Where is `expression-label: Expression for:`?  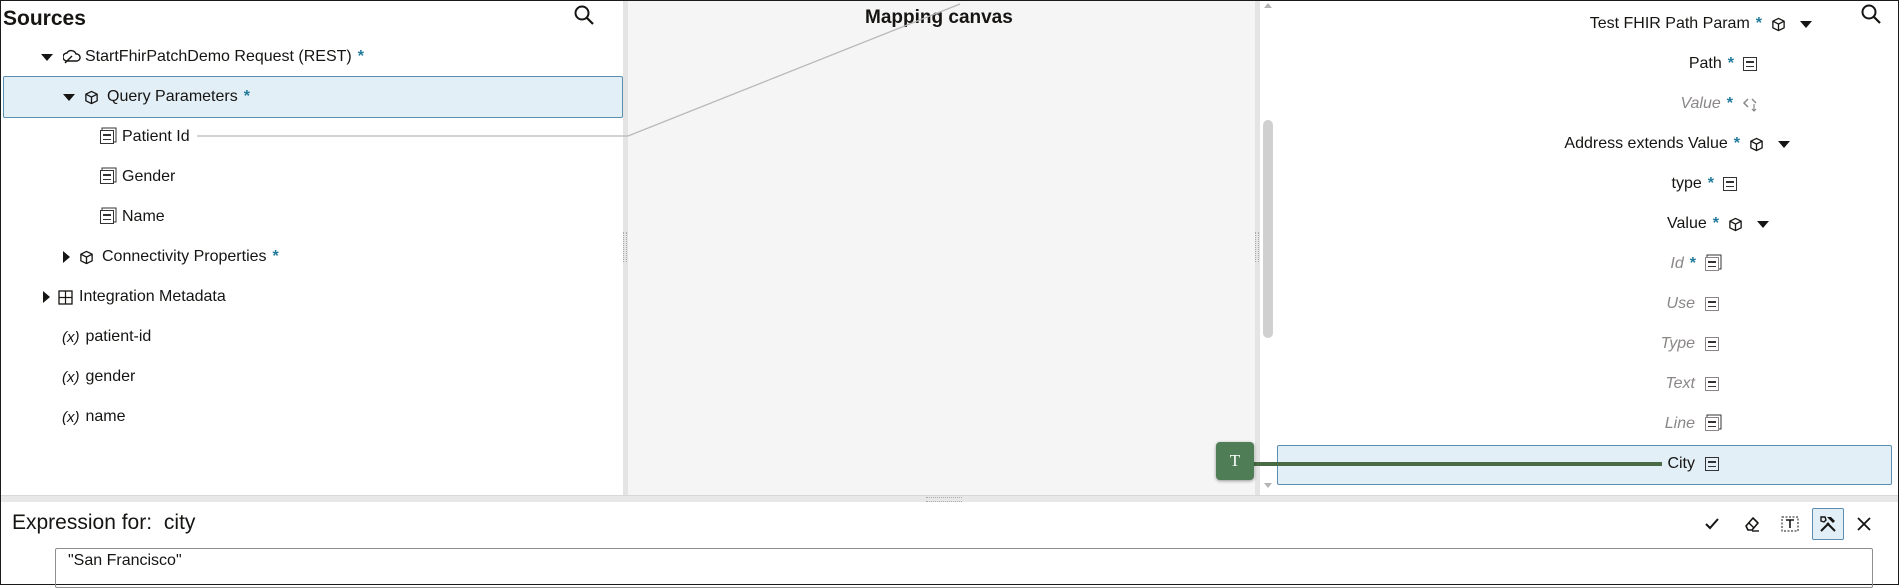
expression-label: Expression for: is located at coordinates (82, 522).